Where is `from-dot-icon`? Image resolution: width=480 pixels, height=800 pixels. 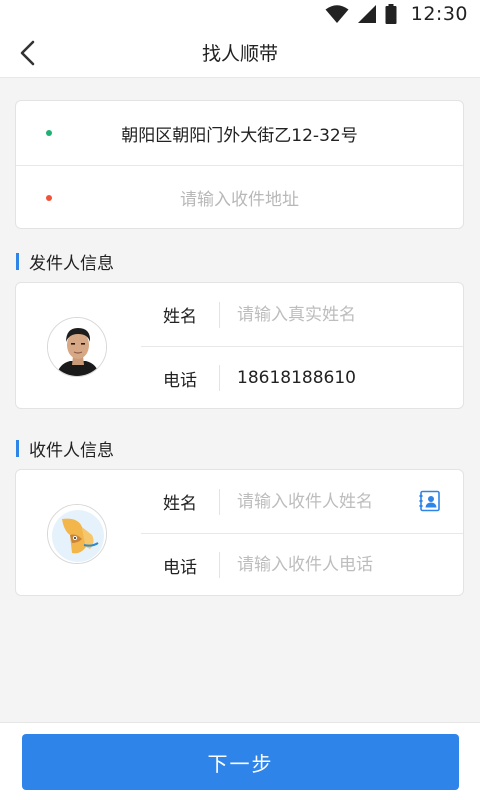 from-dot-icon is located at coordinates (49, 133).